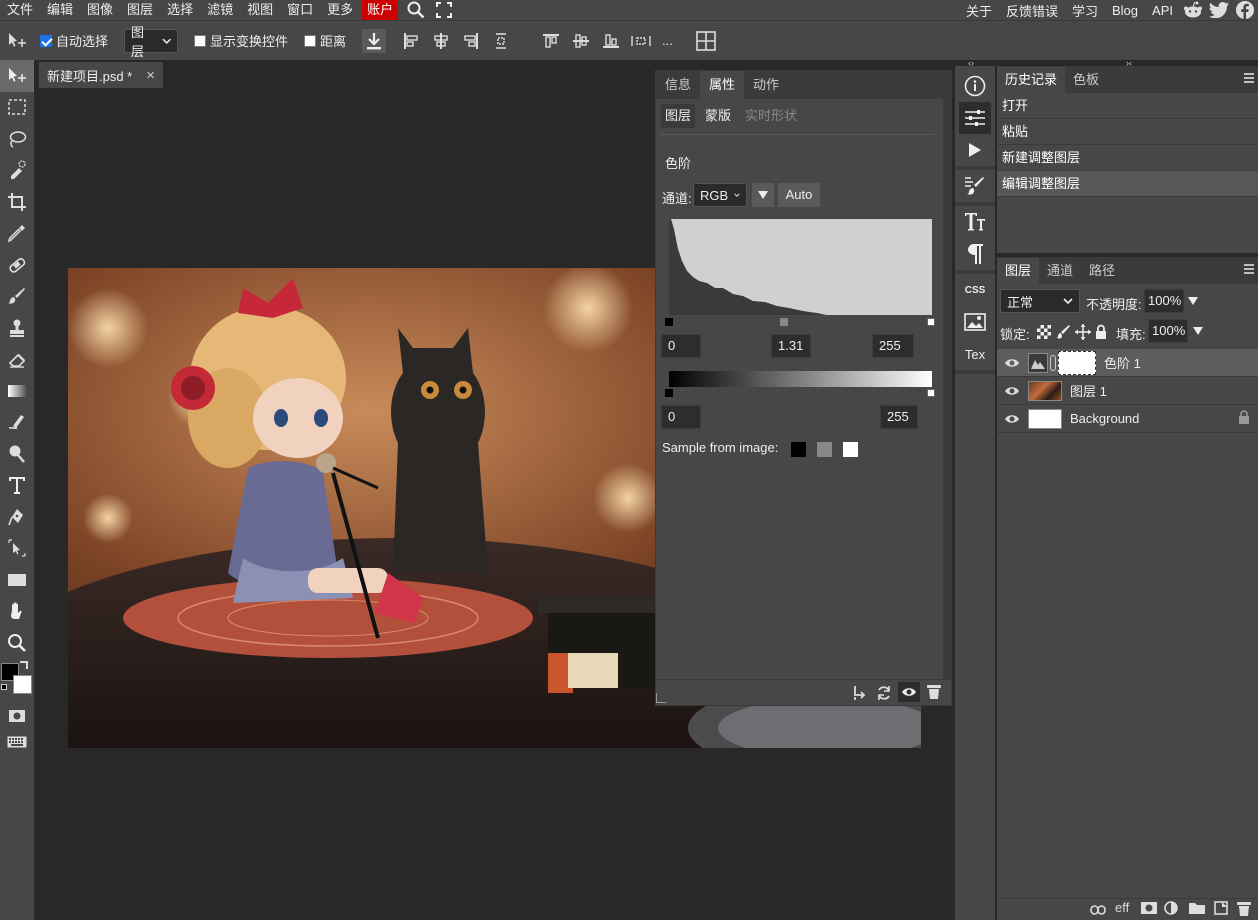 Image resolution: width=1258 pixels, height=920 pixels. What do you see at coordinates (17, 391) in the screenshot?
I see `gradient-tool` at bounding box center [17, 391].